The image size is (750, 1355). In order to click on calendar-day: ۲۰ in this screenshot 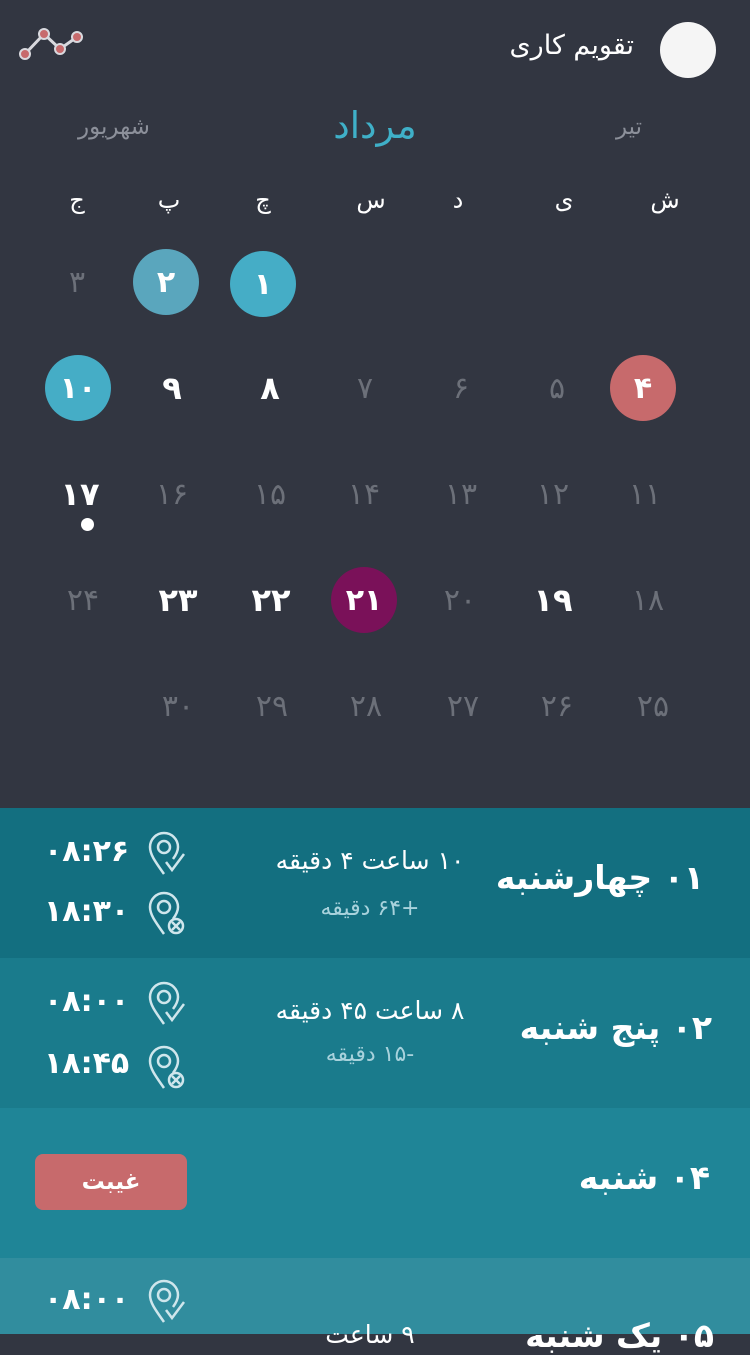, I will do `click(460, 600)`.